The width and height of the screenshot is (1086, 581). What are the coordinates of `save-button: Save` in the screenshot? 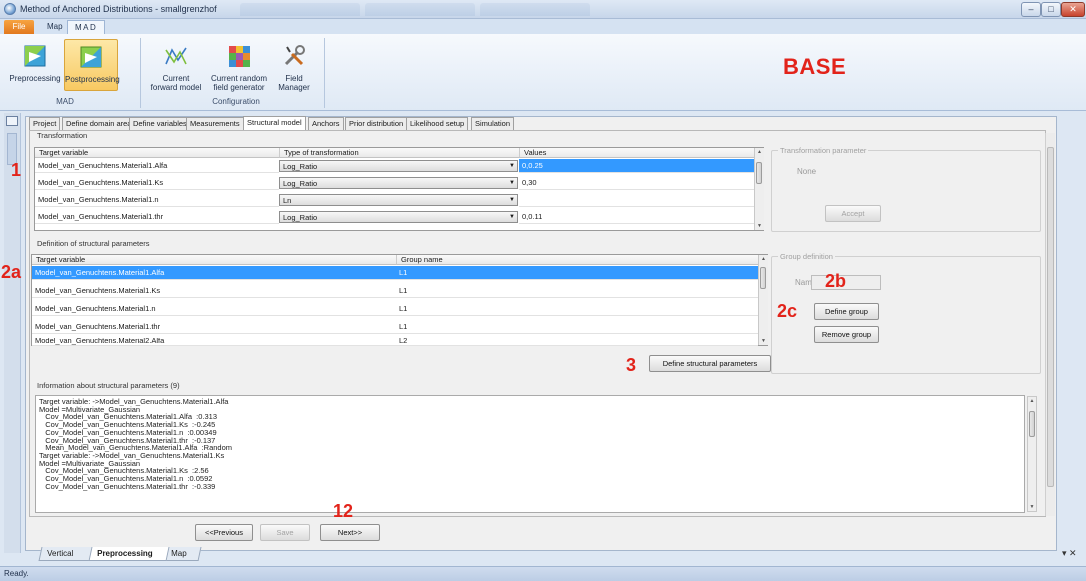 It's located at (285, 532).